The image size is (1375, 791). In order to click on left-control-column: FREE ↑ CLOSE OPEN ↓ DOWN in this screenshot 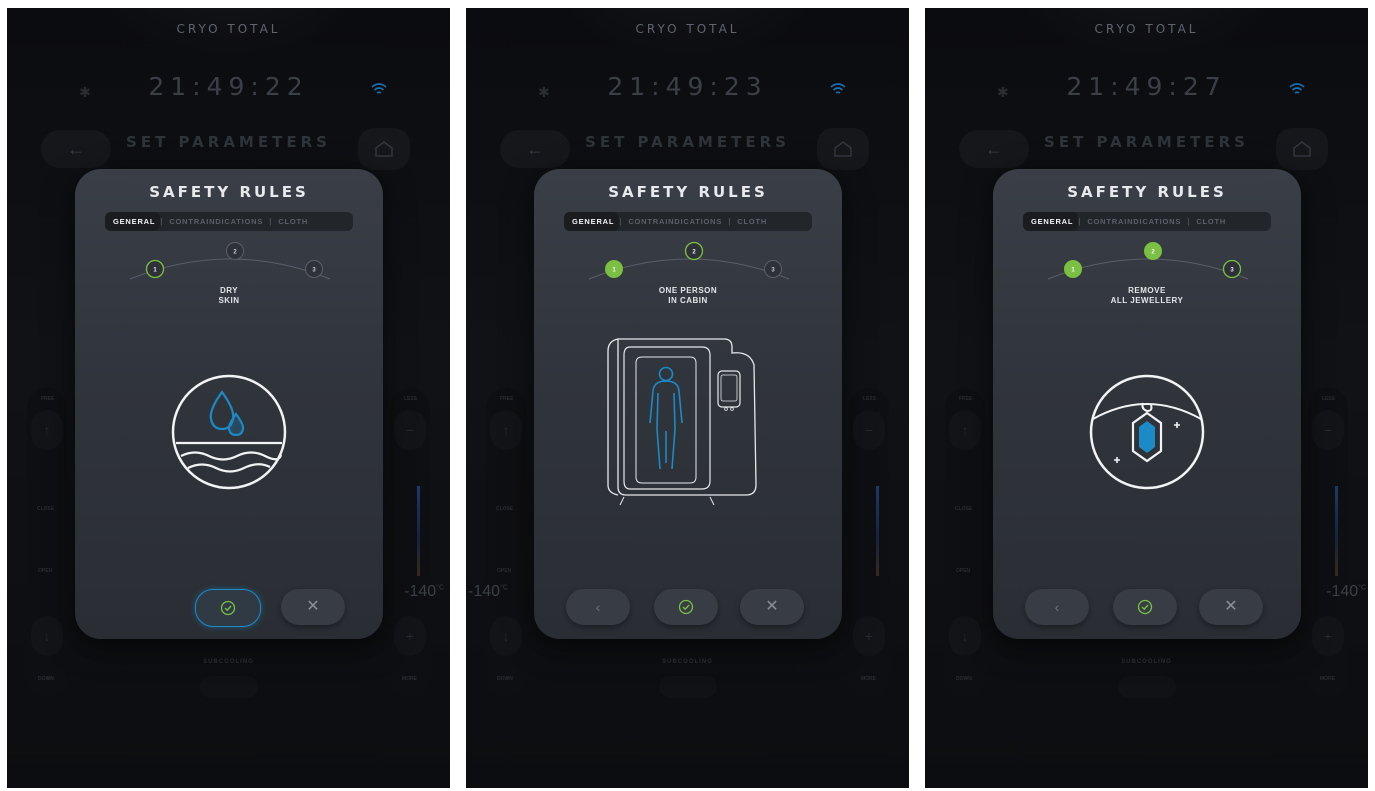, I will do `click(47, 543)`.